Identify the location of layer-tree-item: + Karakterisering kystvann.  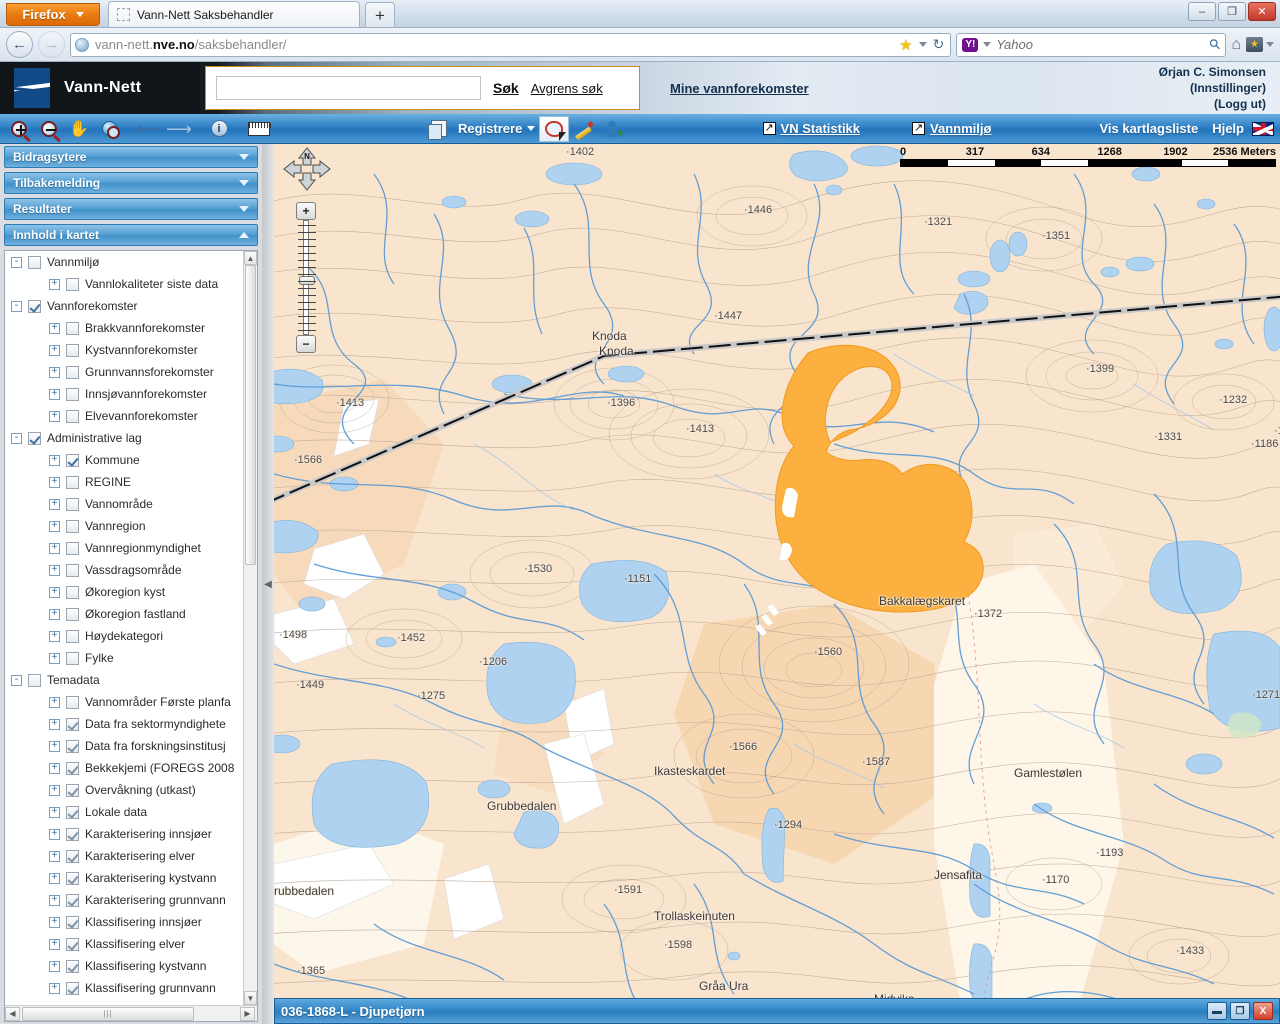
(124, 878).